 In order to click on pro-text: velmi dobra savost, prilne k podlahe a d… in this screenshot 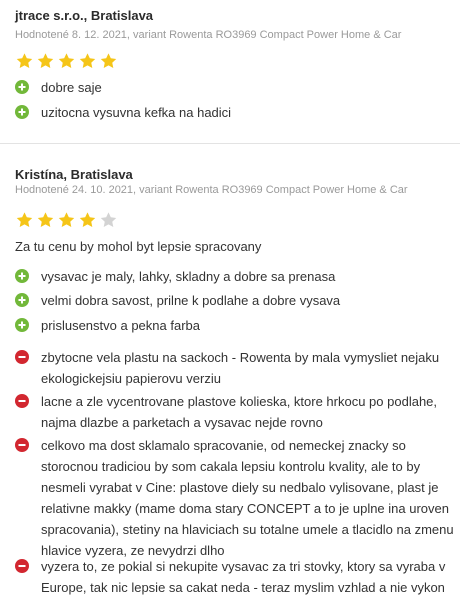, I will do `click(191, 300)`.